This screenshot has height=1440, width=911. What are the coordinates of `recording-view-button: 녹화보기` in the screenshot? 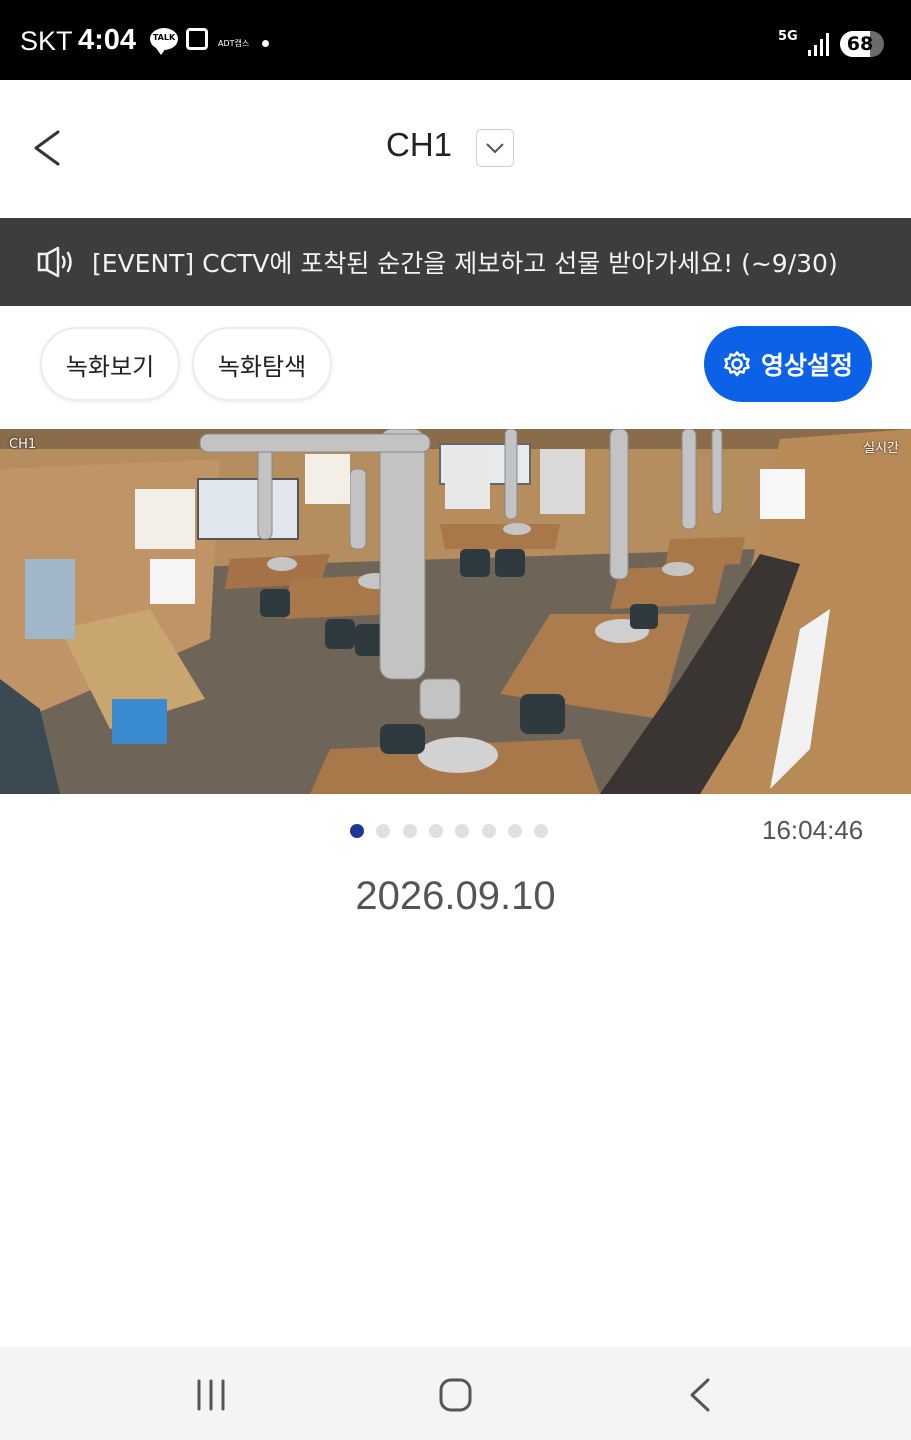 It's located at (110, 364).